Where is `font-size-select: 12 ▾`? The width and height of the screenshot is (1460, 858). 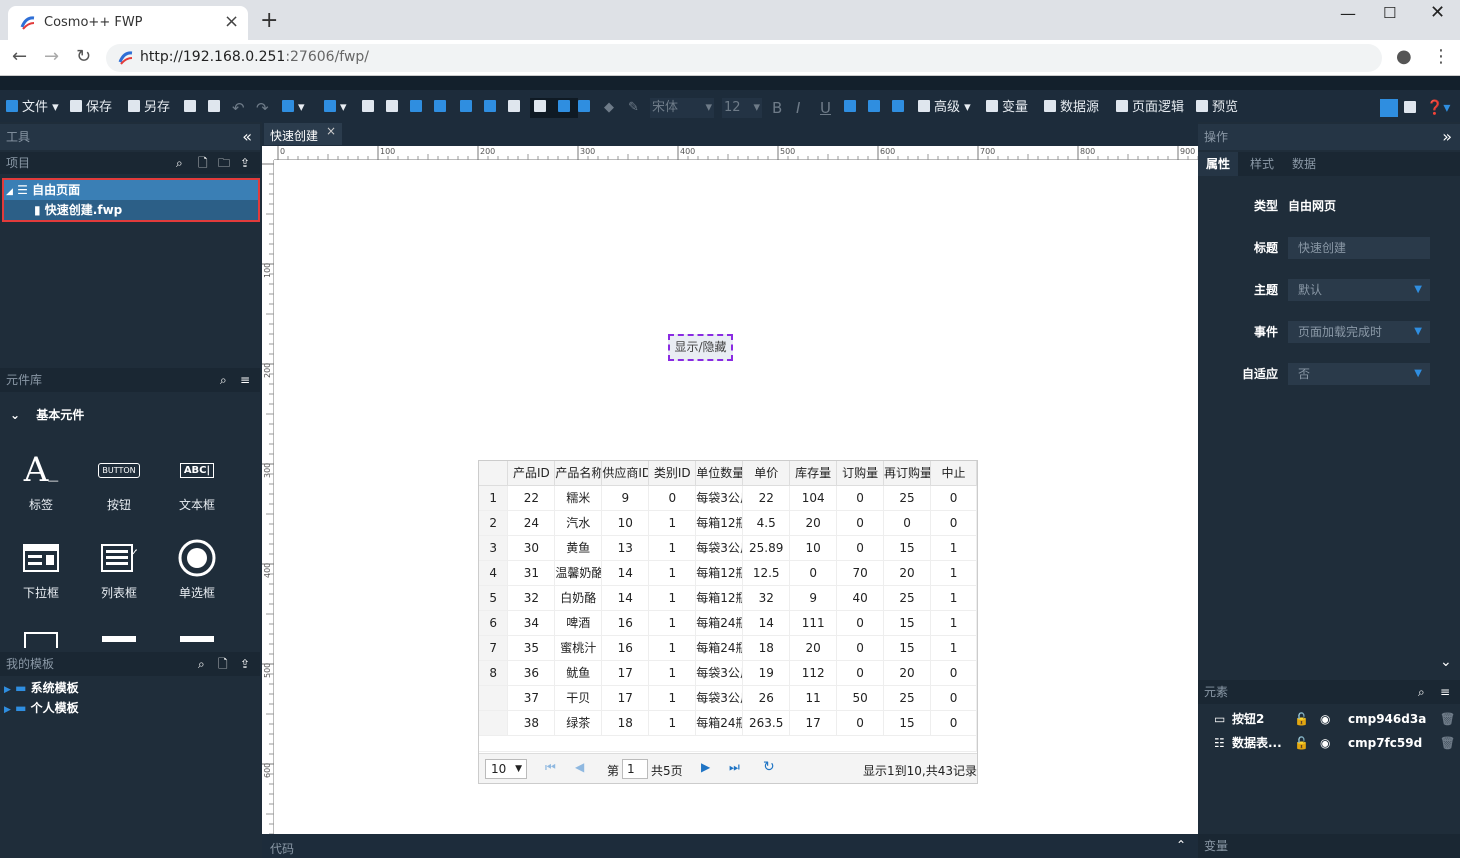
font-size-select: 12 ▾ is located at coordinates (742, 108).